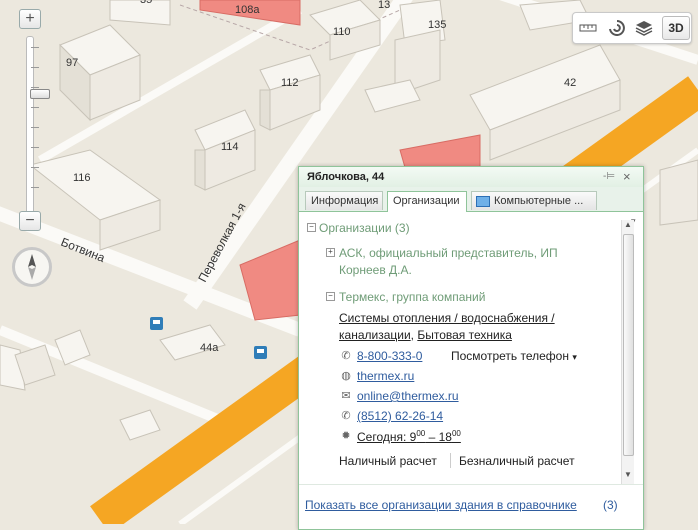  I want to click on map-building-label: 110, so click(342, 32).